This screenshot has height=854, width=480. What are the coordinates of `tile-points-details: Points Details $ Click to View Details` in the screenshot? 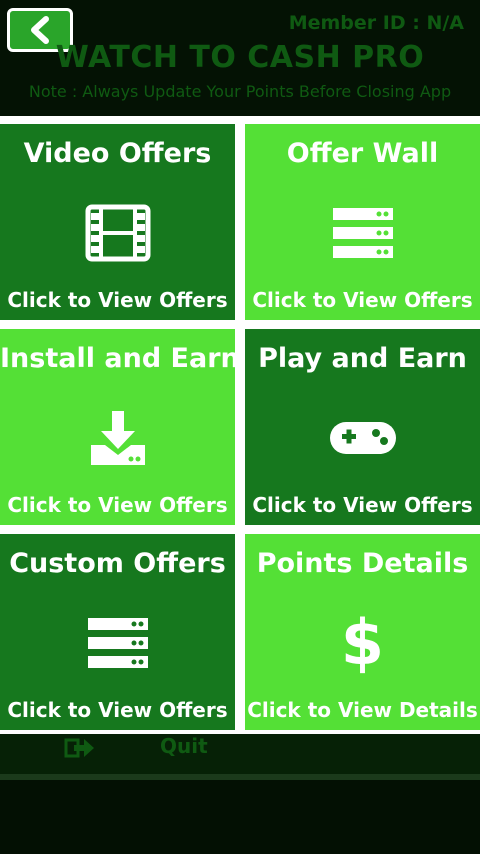 It's located at (362, 632).